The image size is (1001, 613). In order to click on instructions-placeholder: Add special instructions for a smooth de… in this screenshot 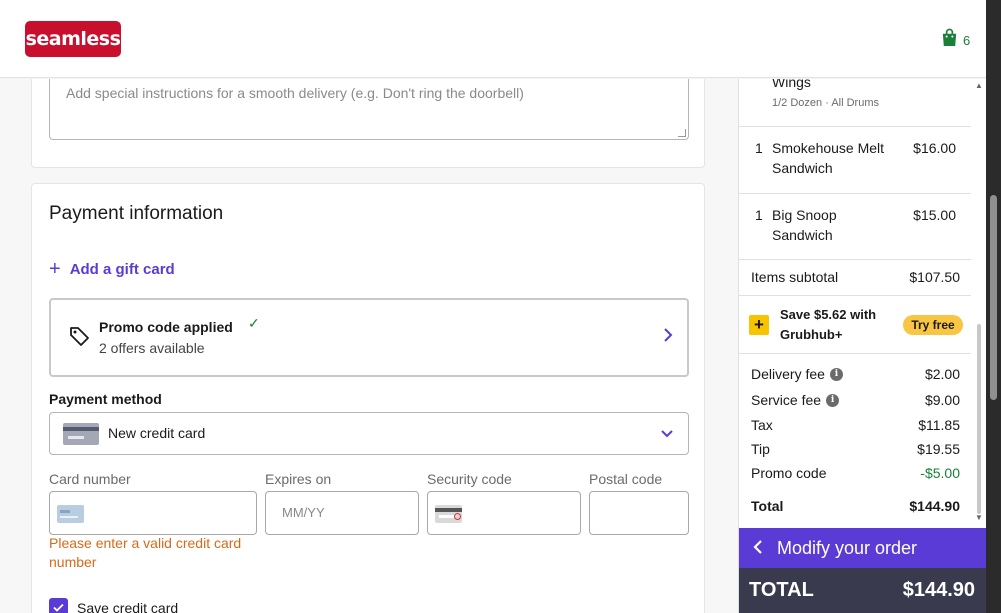, I will do `click(295, 93)`.